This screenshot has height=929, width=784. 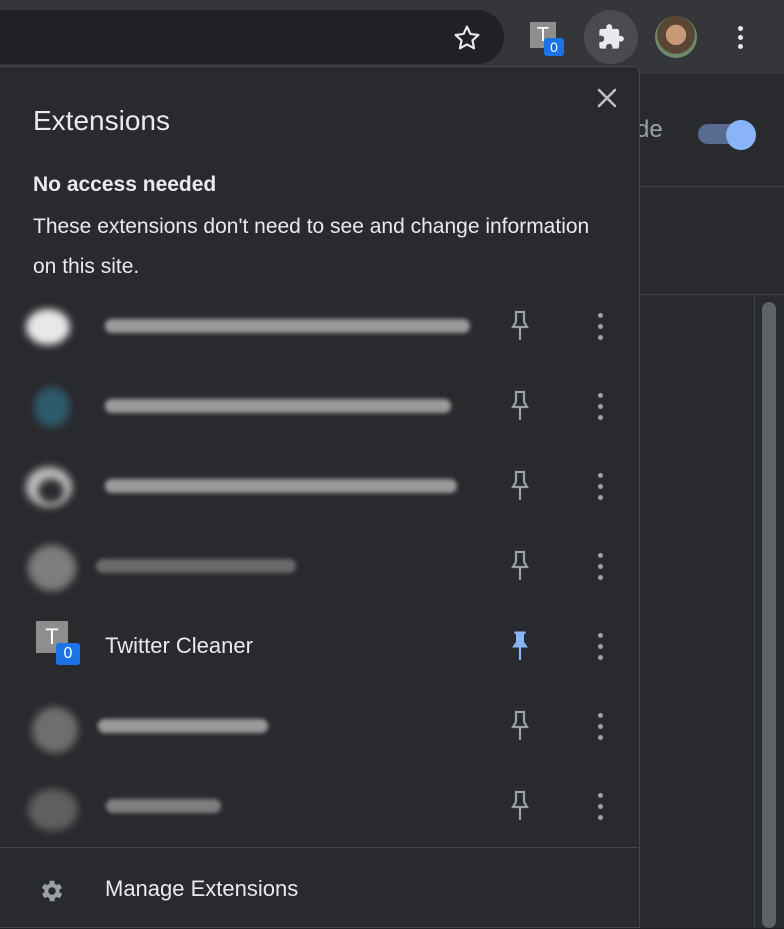 I want to click on popup-title: Extensions, so click(x=101, y=120).